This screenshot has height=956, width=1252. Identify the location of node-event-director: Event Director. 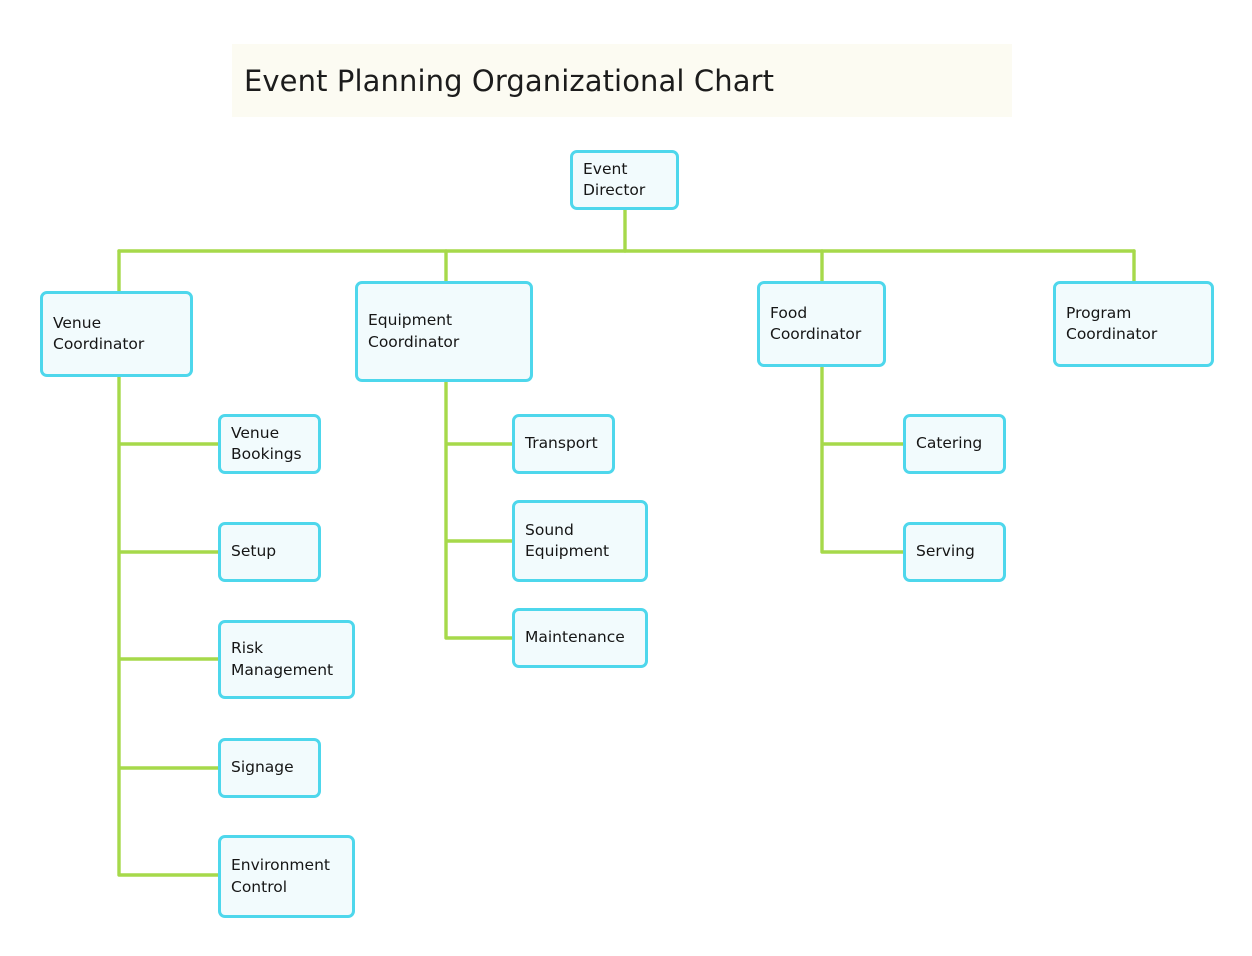
(624, 180).